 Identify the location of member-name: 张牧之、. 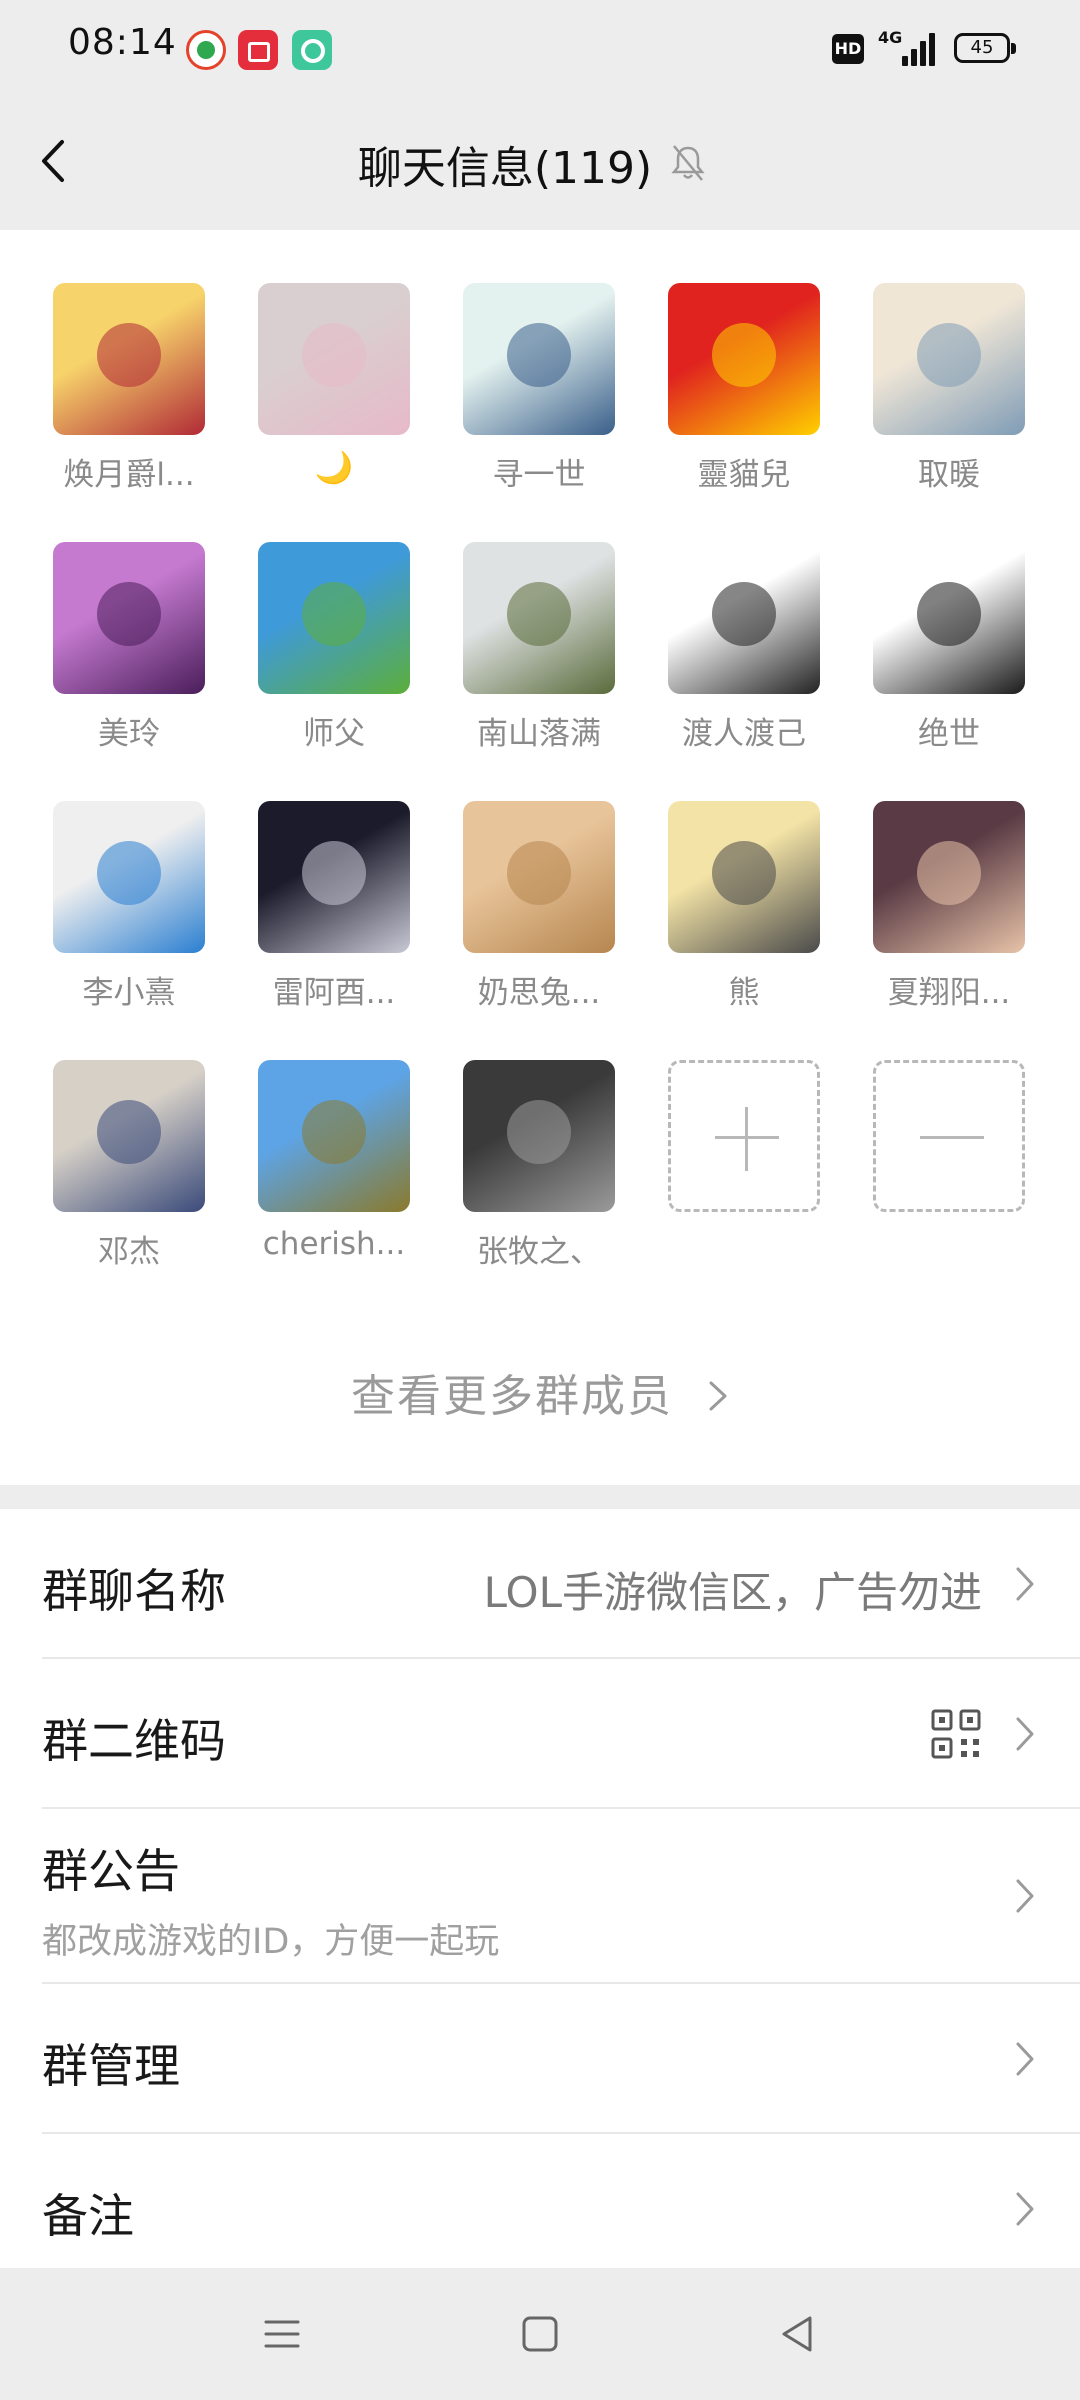
(539, 1252).